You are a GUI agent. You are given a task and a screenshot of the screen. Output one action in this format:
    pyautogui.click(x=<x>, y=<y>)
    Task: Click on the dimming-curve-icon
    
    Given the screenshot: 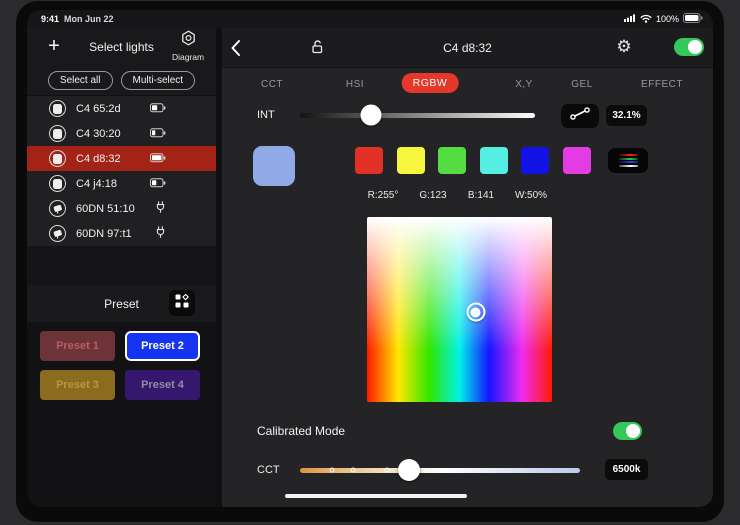 What is the action you would take?
    pyautogui.click(x=580, y=116)
    